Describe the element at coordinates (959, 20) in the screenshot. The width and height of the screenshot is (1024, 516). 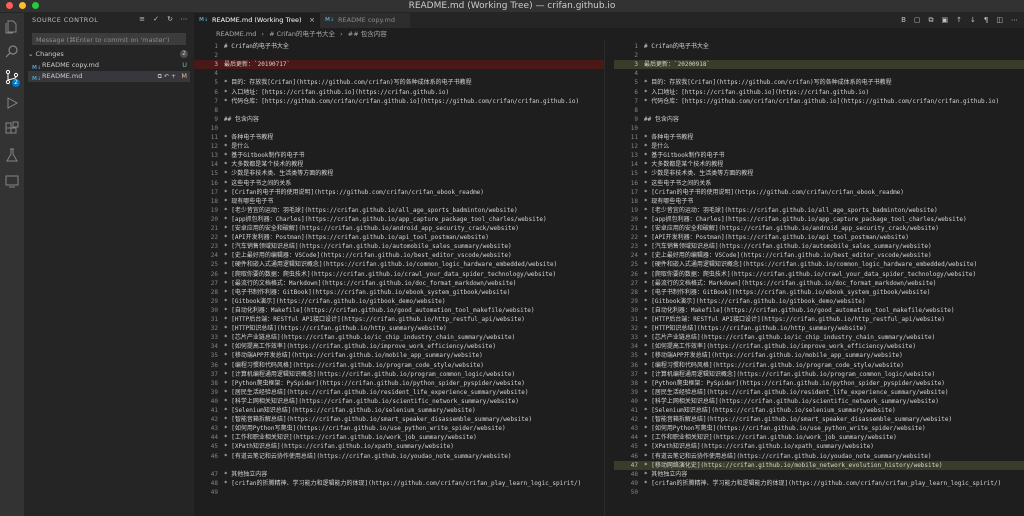
I see `previous-change-icon: ↑` at that location.